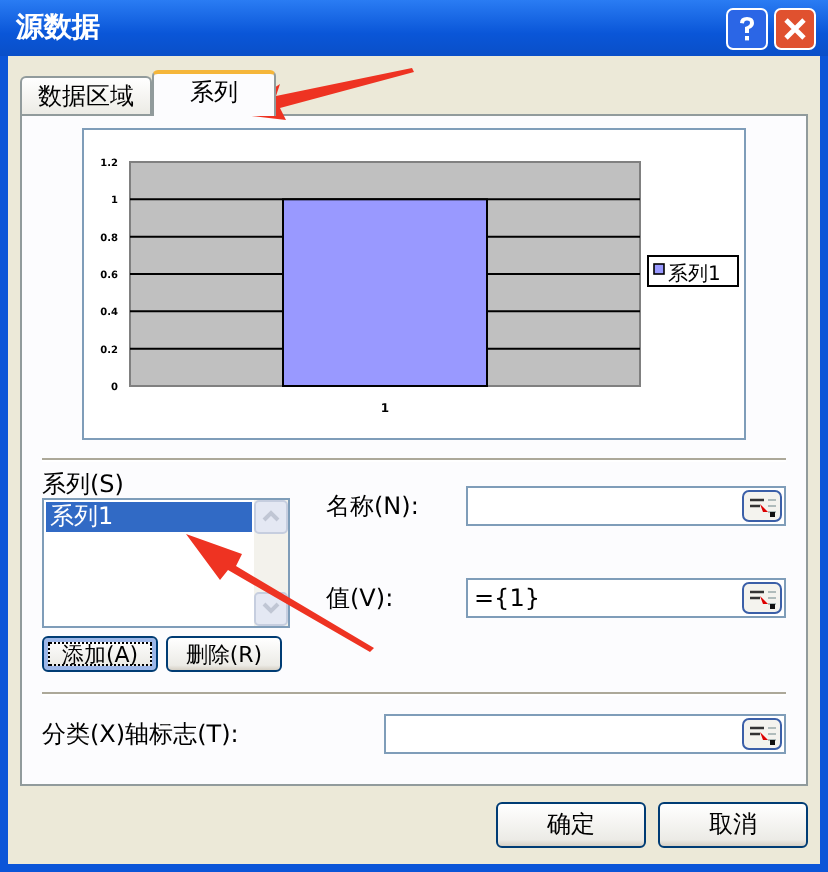 The height and width of the screenshot is (872, 828). Describe the element at coordinates (733, 825) in the screenshot. I see `dialog-button: 取消` at that location.